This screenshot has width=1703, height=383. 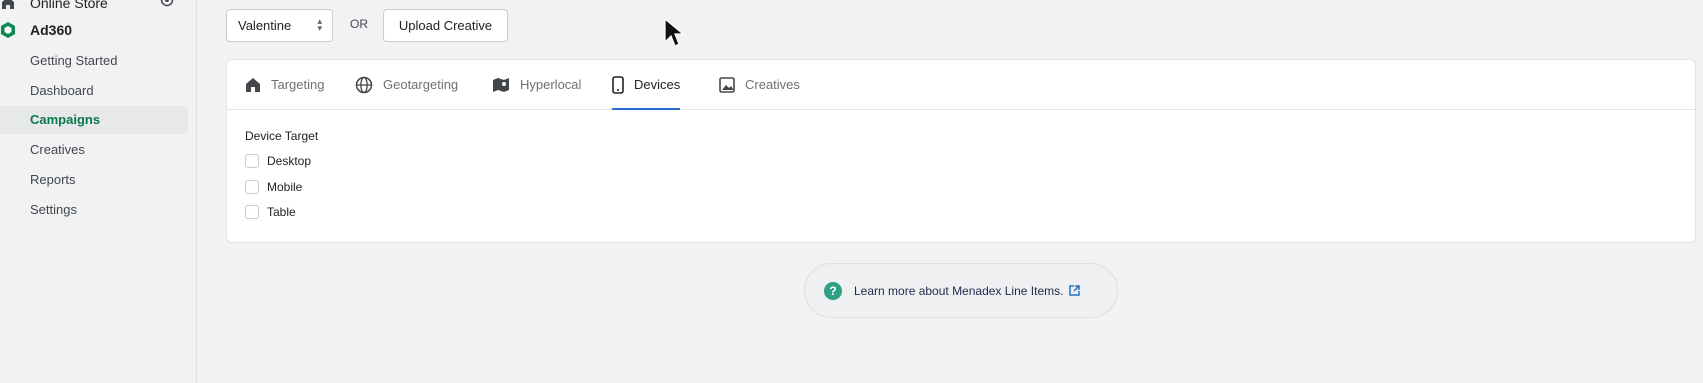 What do you see at coordinates (282, 136) in the screenshot?
I see `device-target-label: Device Target` at bounding box center [282, 136].